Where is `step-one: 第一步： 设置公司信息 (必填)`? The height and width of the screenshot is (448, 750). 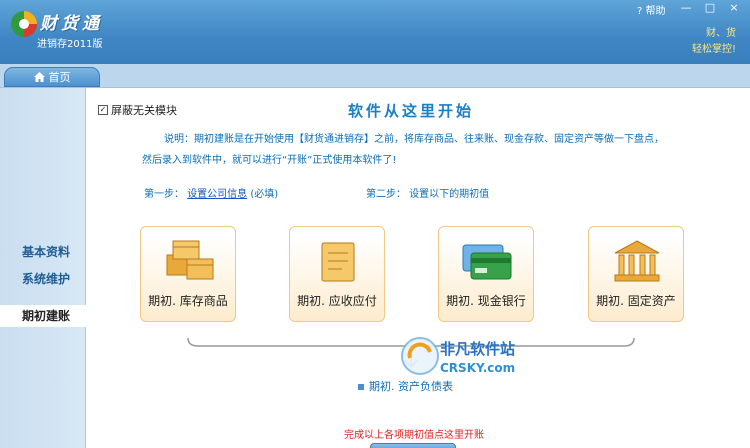 step-one: 第一步： 设置公司信息 (必填) is located at coordinates (211, 192).